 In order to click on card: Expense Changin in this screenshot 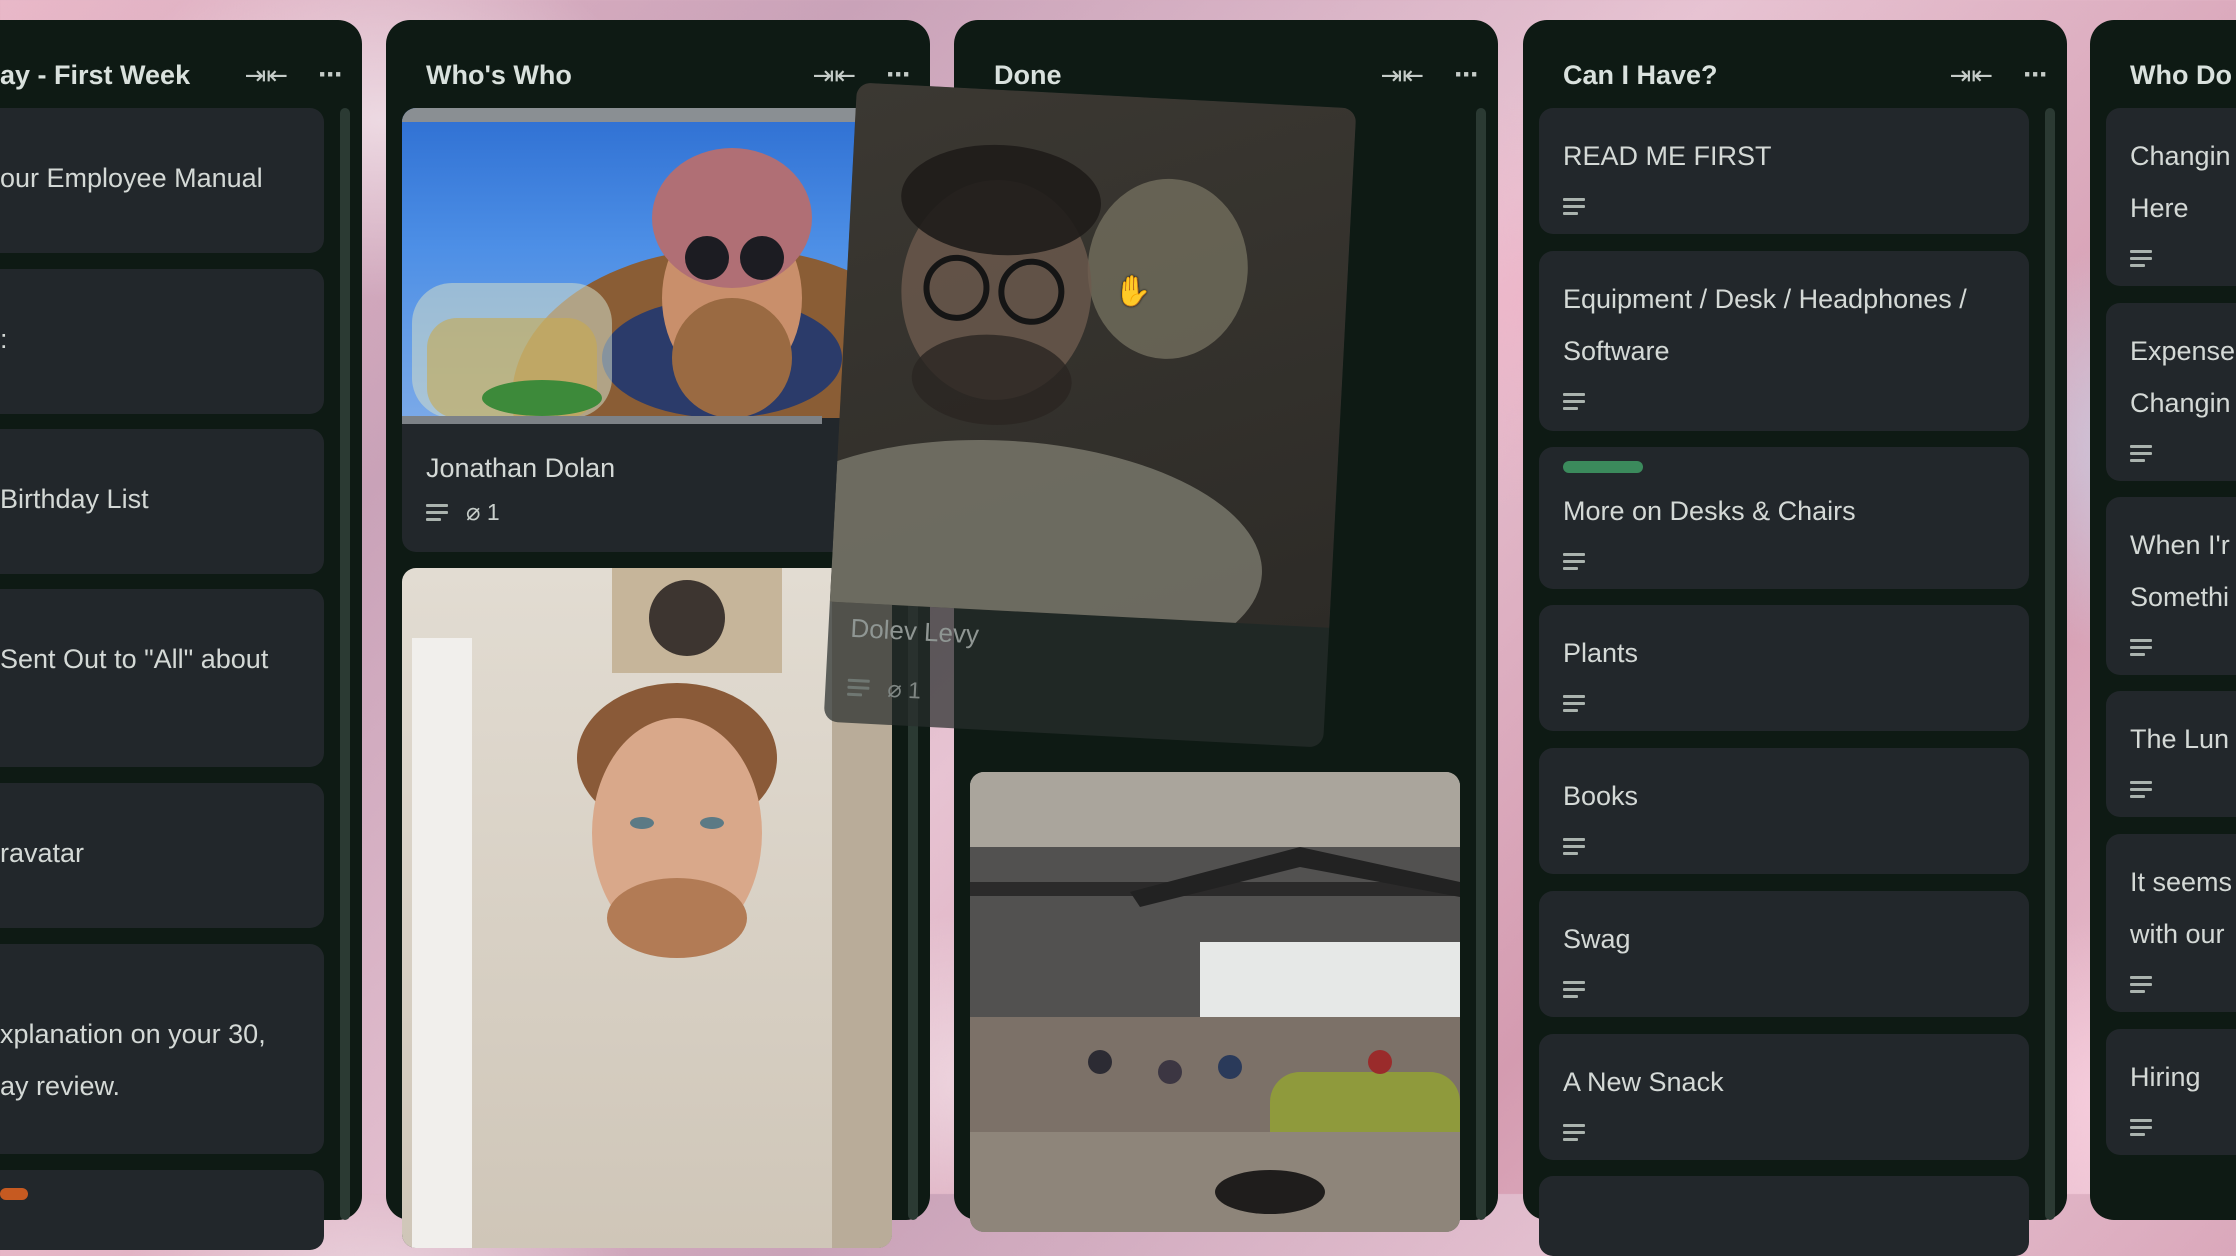, I will do `click(2171, 392)`.